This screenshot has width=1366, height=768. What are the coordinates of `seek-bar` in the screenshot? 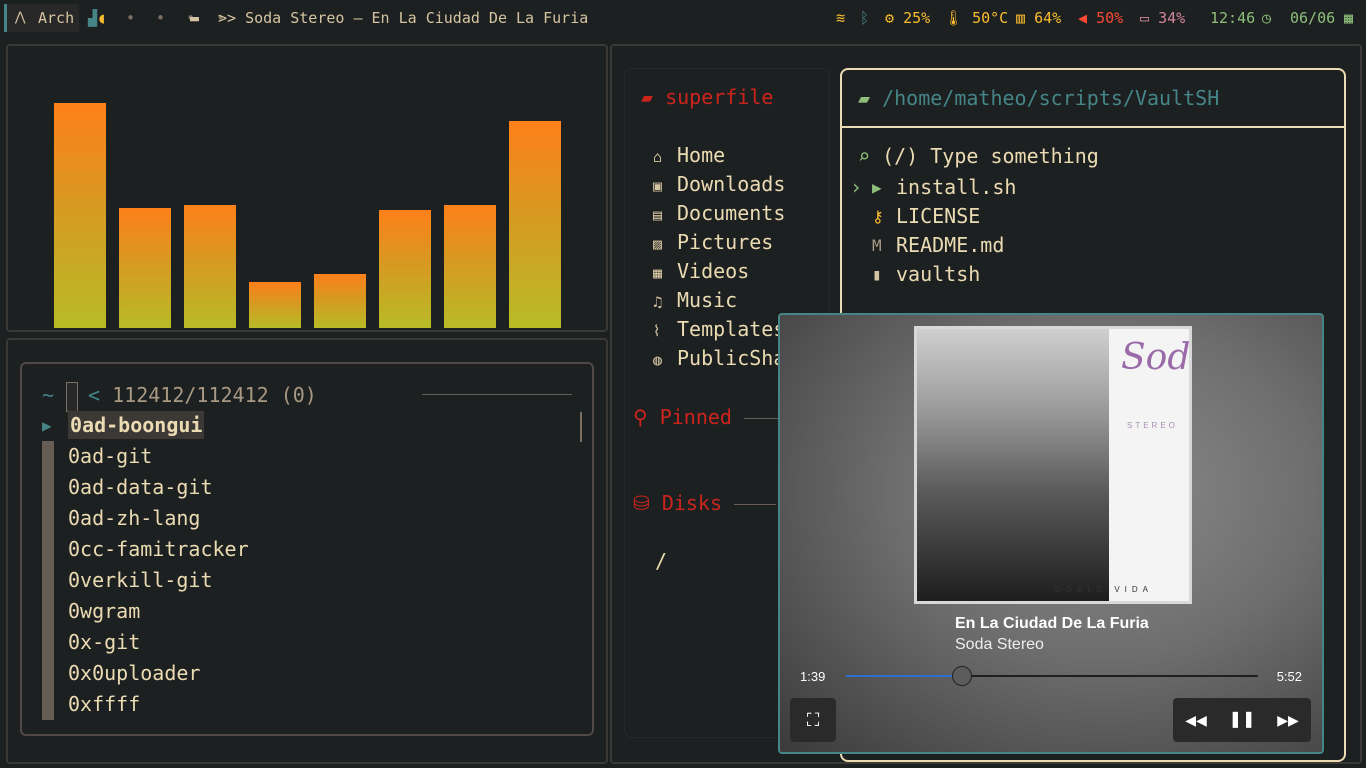 It's located at (1052, 676).